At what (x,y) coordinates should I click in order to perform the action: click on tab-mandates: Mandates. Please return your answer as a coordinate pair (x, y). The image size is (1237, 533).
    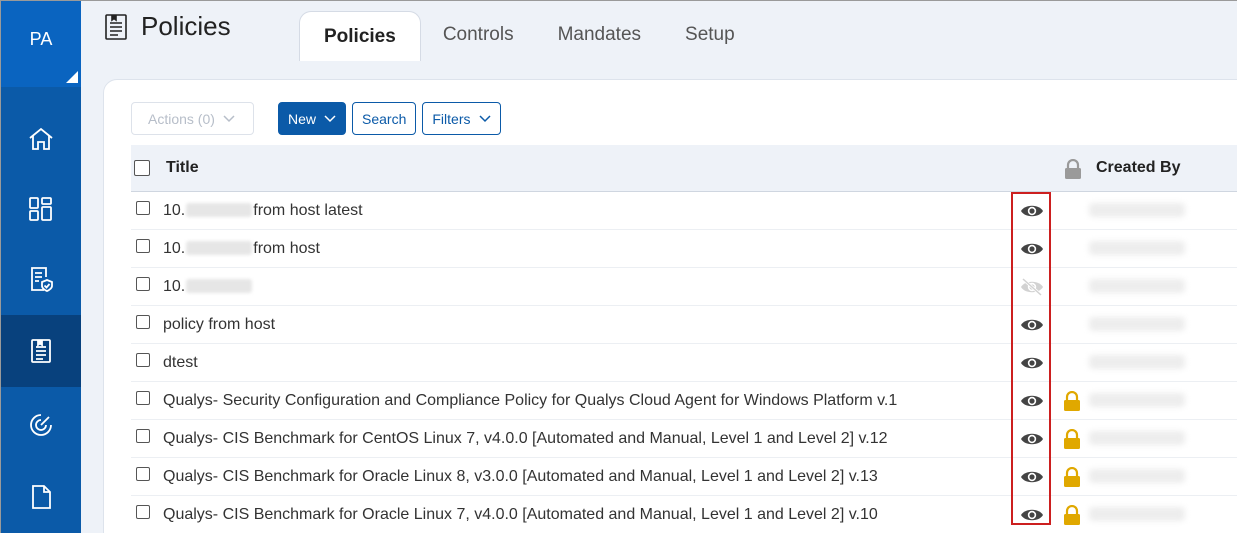
    Looking at the image, I should click on (599, 35).